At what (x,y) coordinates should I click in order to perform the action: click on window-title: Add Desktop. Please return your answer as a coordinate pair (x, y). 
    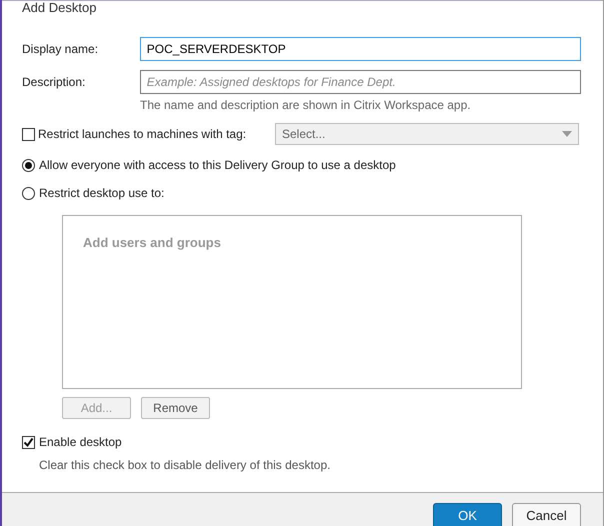
    Looking at the image, I should click on (302, 8).